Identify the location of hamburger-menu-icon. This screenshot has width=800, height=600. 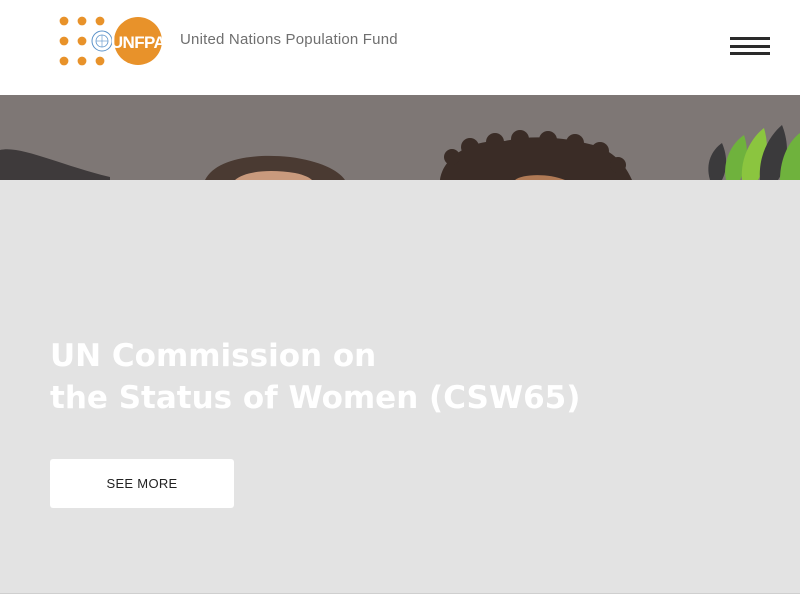
(750, 47).